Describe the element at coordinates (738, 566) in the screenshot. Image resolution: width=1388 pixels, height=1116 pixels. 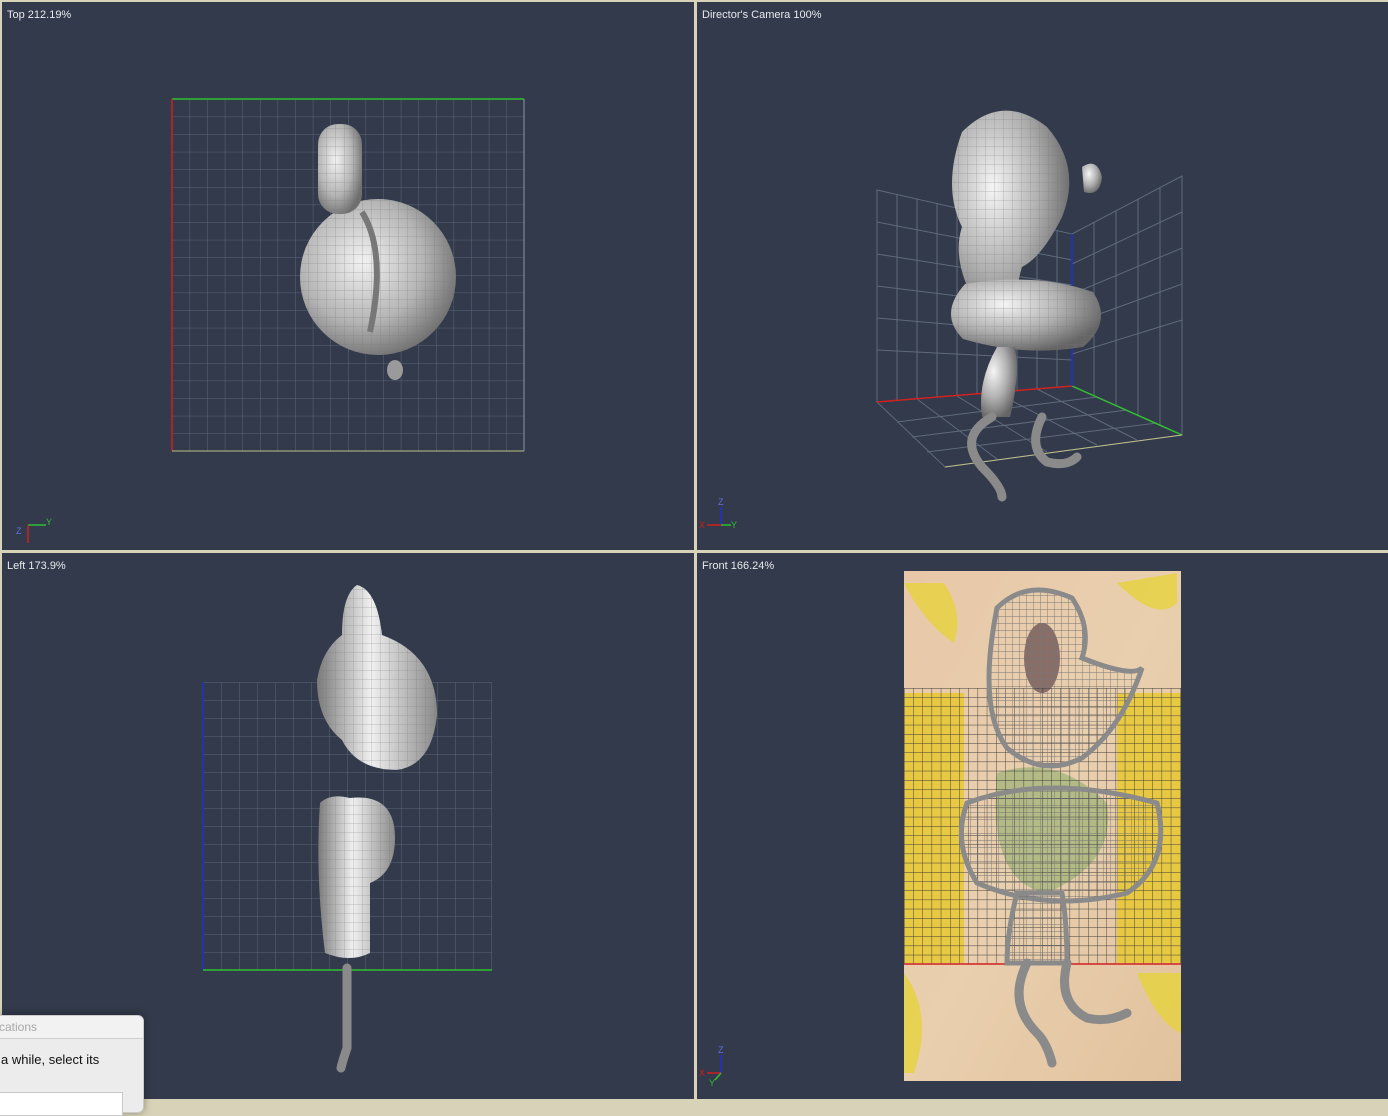
I see `front-viewport-label: Front 166.24%` at that location.